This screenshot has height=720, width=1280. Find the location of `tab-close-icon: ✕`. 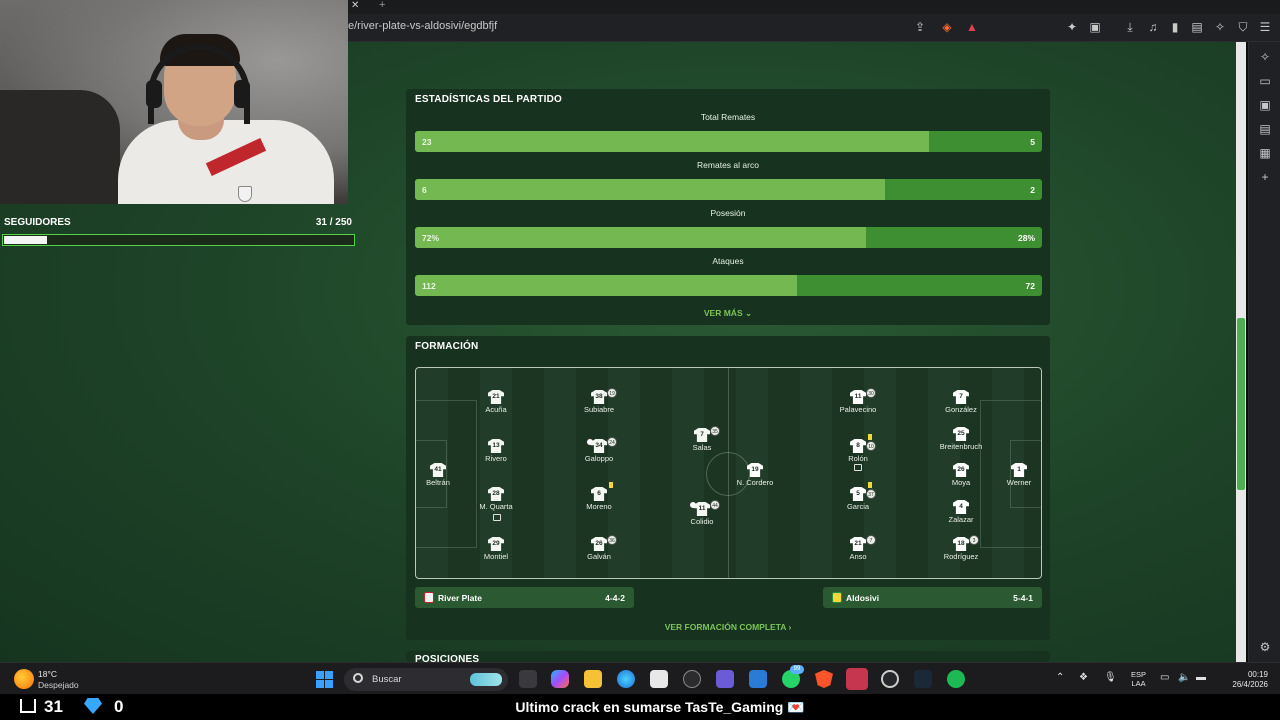

tab-close-icon: ✕ is located at coordinates (355, 5).